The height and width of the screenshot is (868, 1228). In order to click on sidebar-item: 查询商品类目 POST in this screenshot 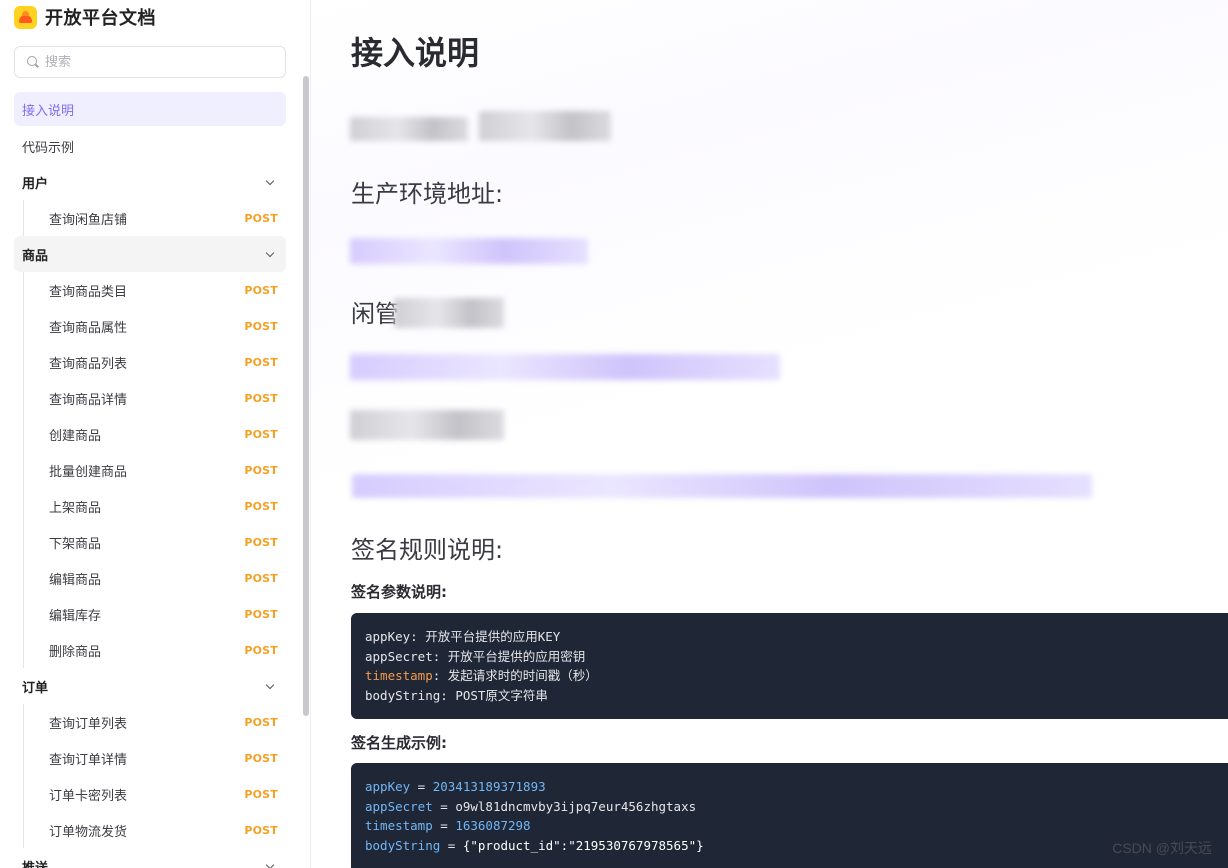, I will do `click(154, 290)`.